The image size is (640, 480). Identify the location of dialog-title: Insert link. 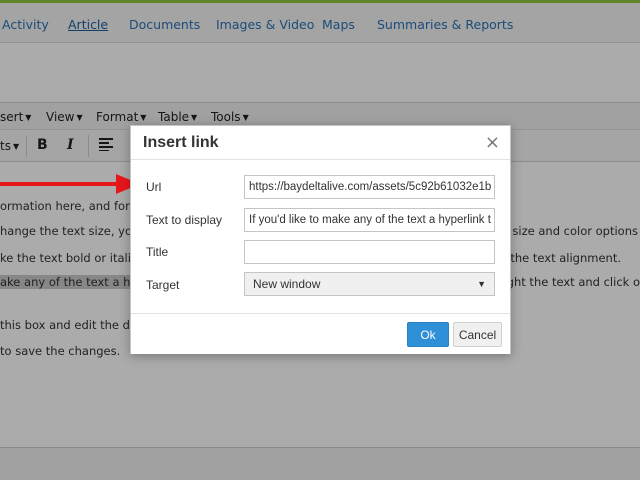
(181, 142).